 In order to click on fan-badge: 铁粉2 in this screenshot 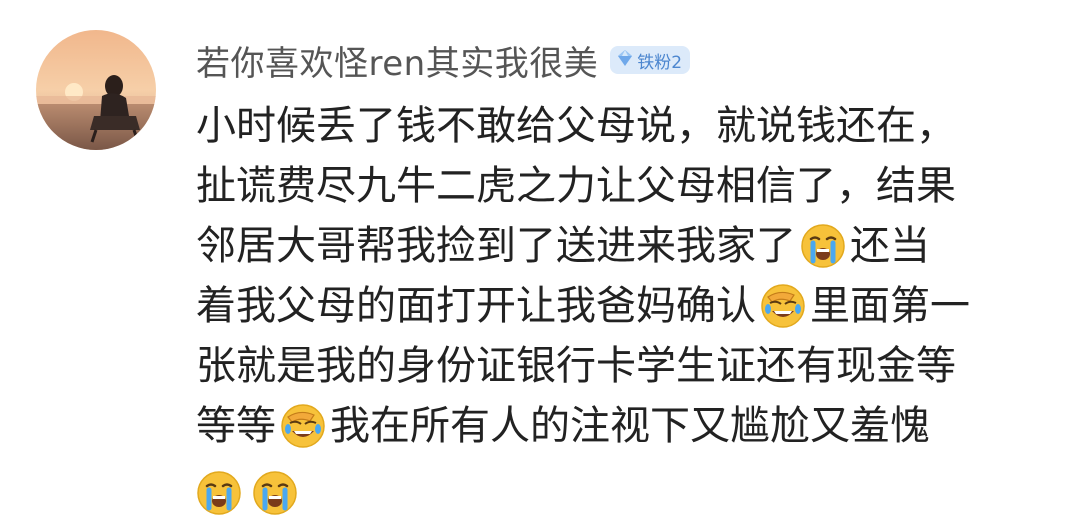, I will do `click(650, 60)`.